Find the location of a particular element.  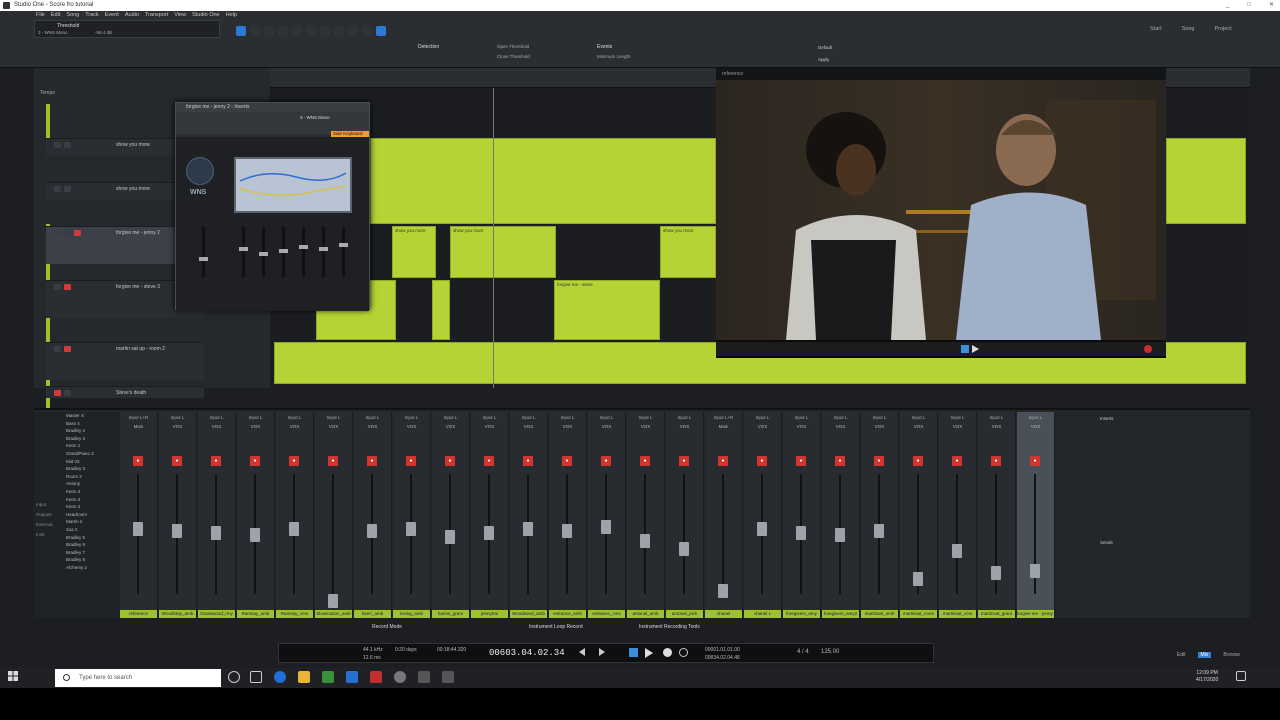

channel-name: foregivem_amy is located at coordinates (801, 614).